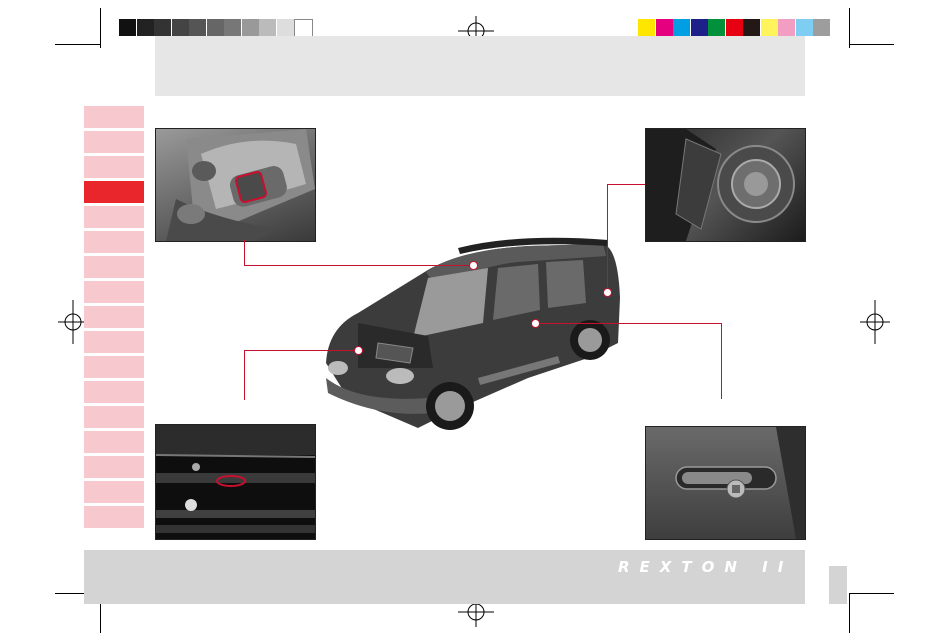 The height and width of the screenshot is (640, 950). What do you see at coordinates (240, 185) in the screenshot?
I see `sunroof-switch-icon` at bounding box center [240, 185].